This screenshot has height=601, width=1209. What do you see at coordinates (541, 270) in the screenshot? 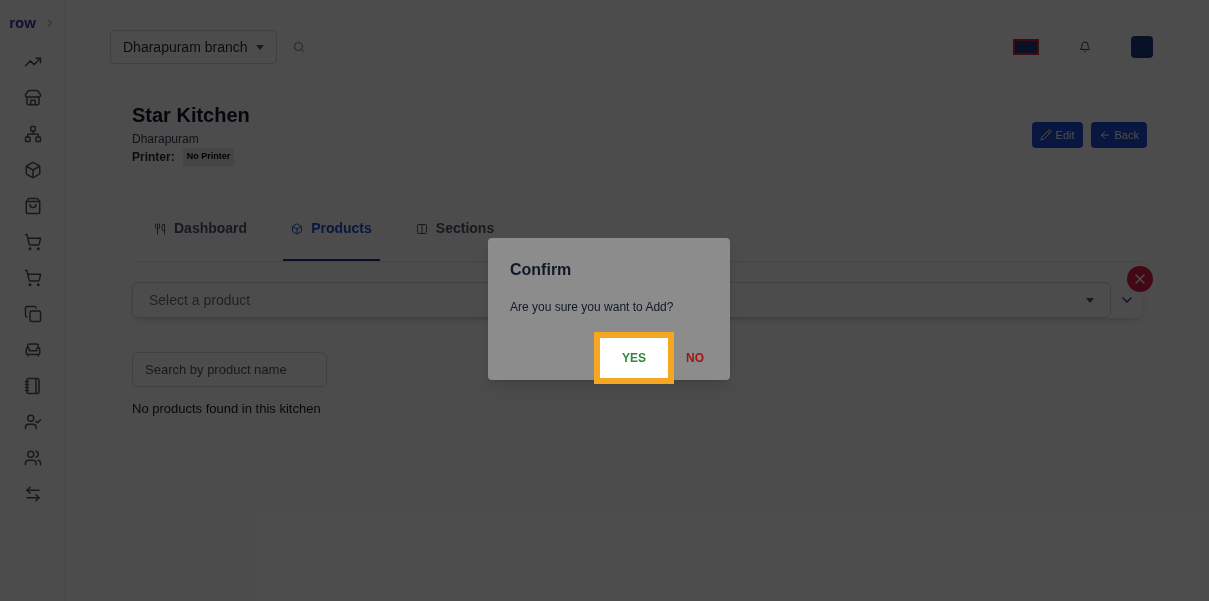
I see `dialog-title: Confirm` at bounding box center [541, 270].